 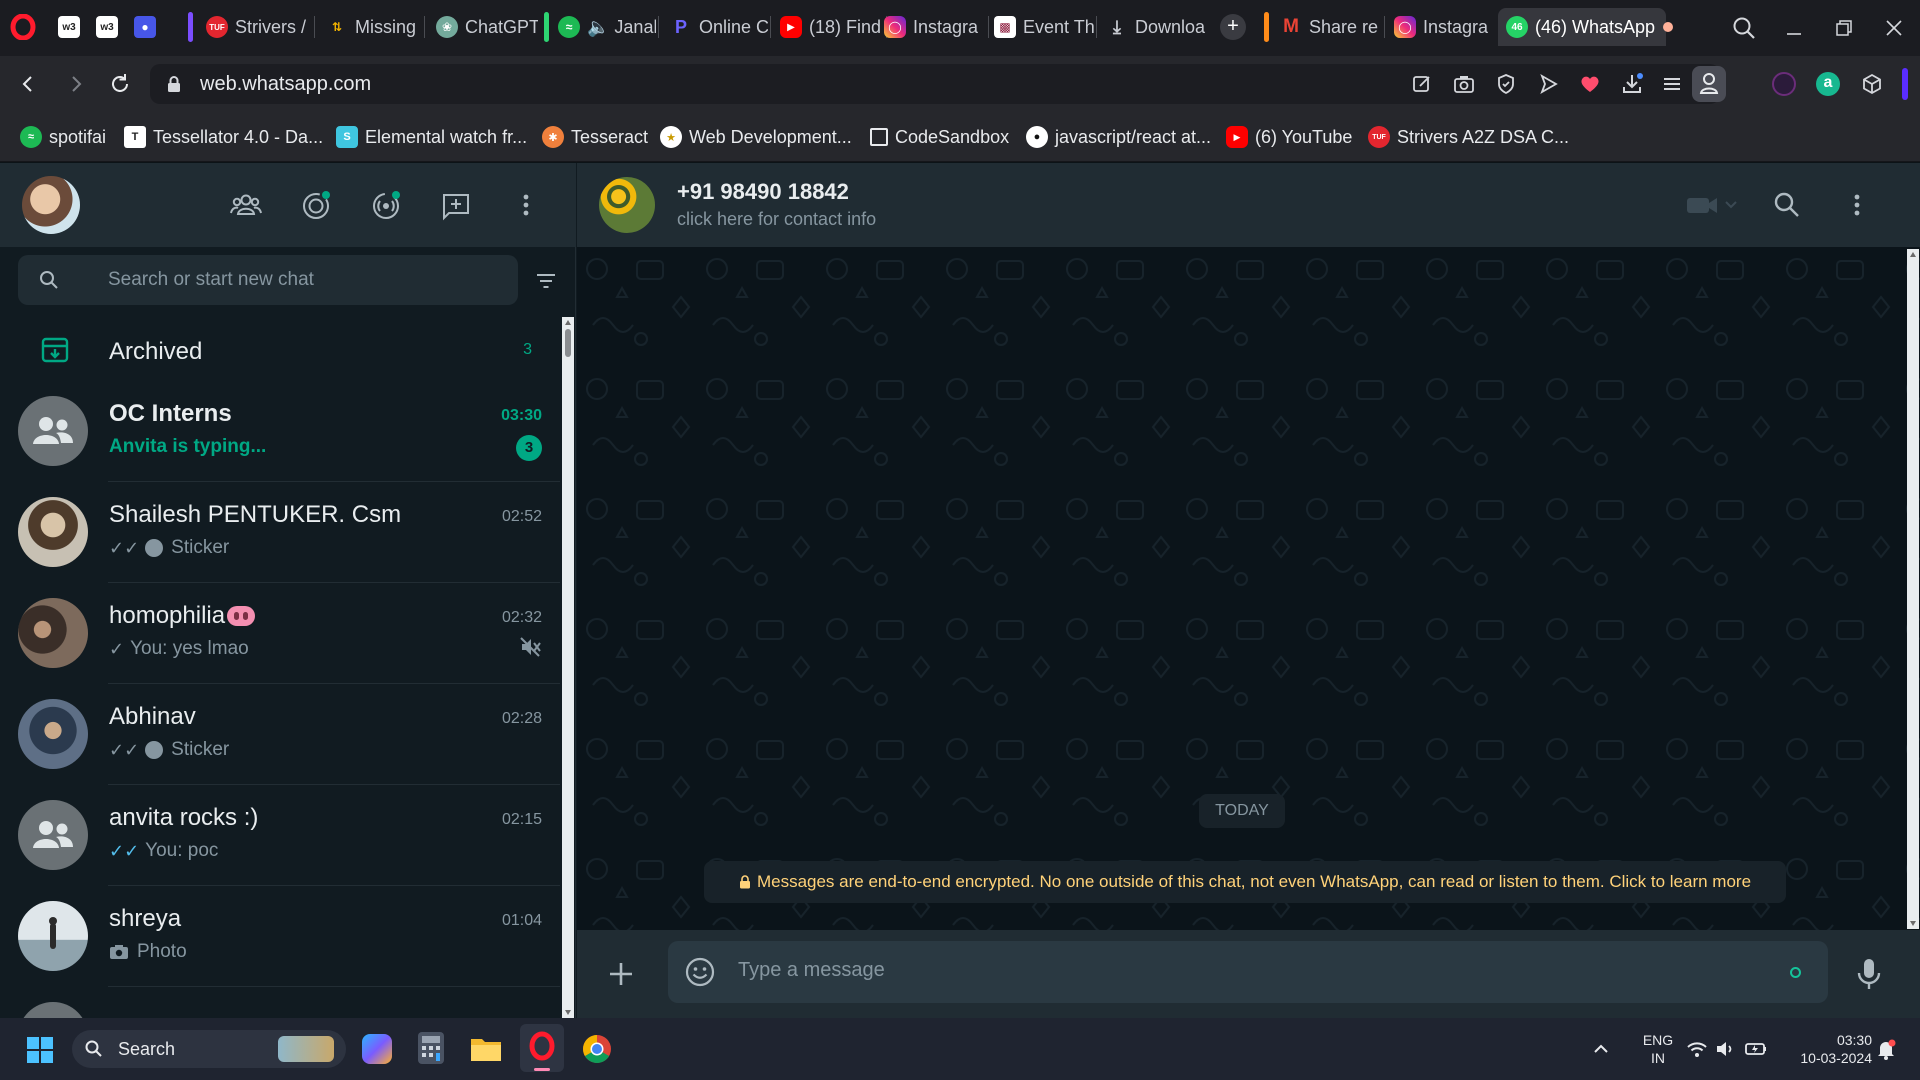 What do you see at coordinates (431, 1048) in the screenshot?
I see `calculator-icon` at bounding box center [431, 1048].